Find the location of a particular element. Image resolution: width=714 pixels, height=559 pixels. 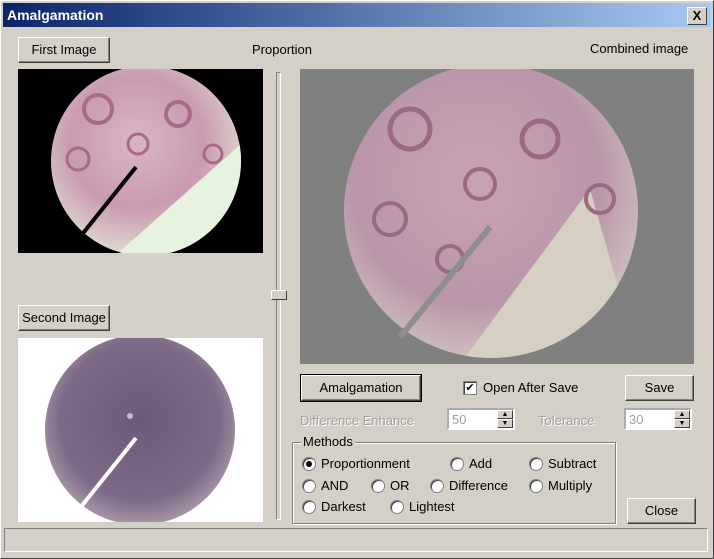

second-image-button: Second Image is located at coordinates (64, 318).